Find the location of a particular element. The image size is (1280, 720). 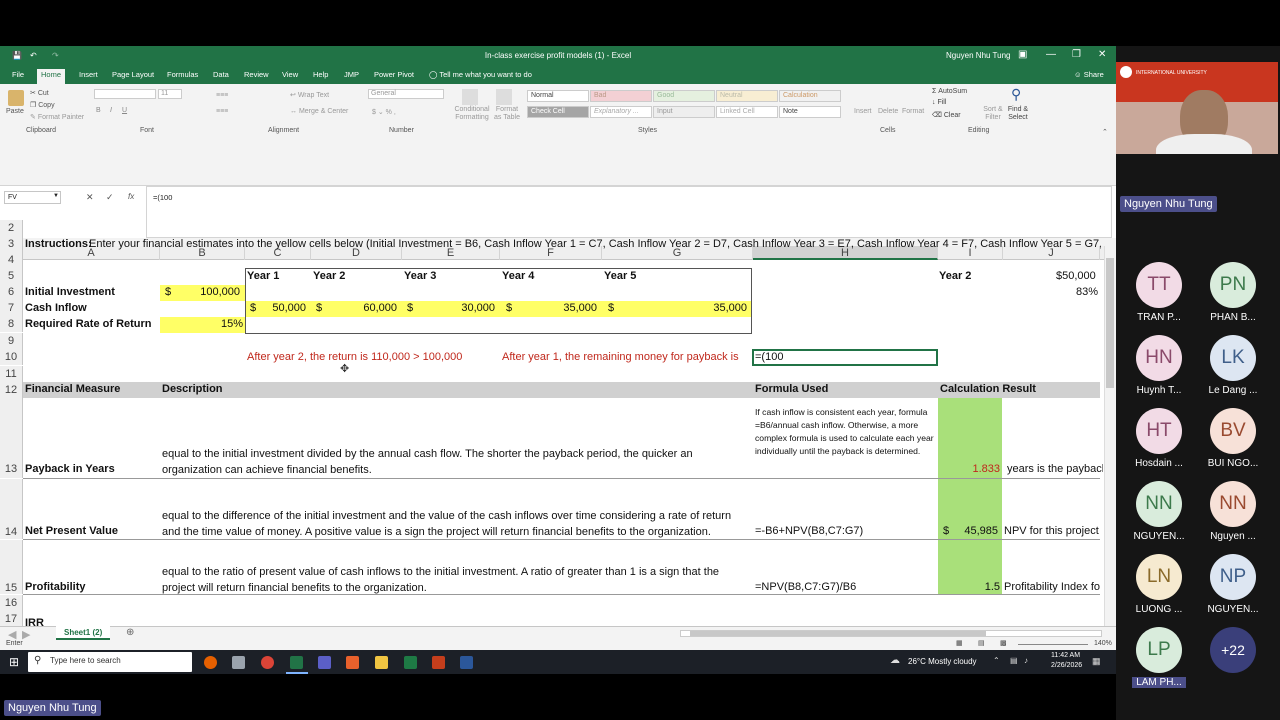

style-note: Note is located at coordinates (810, 112).